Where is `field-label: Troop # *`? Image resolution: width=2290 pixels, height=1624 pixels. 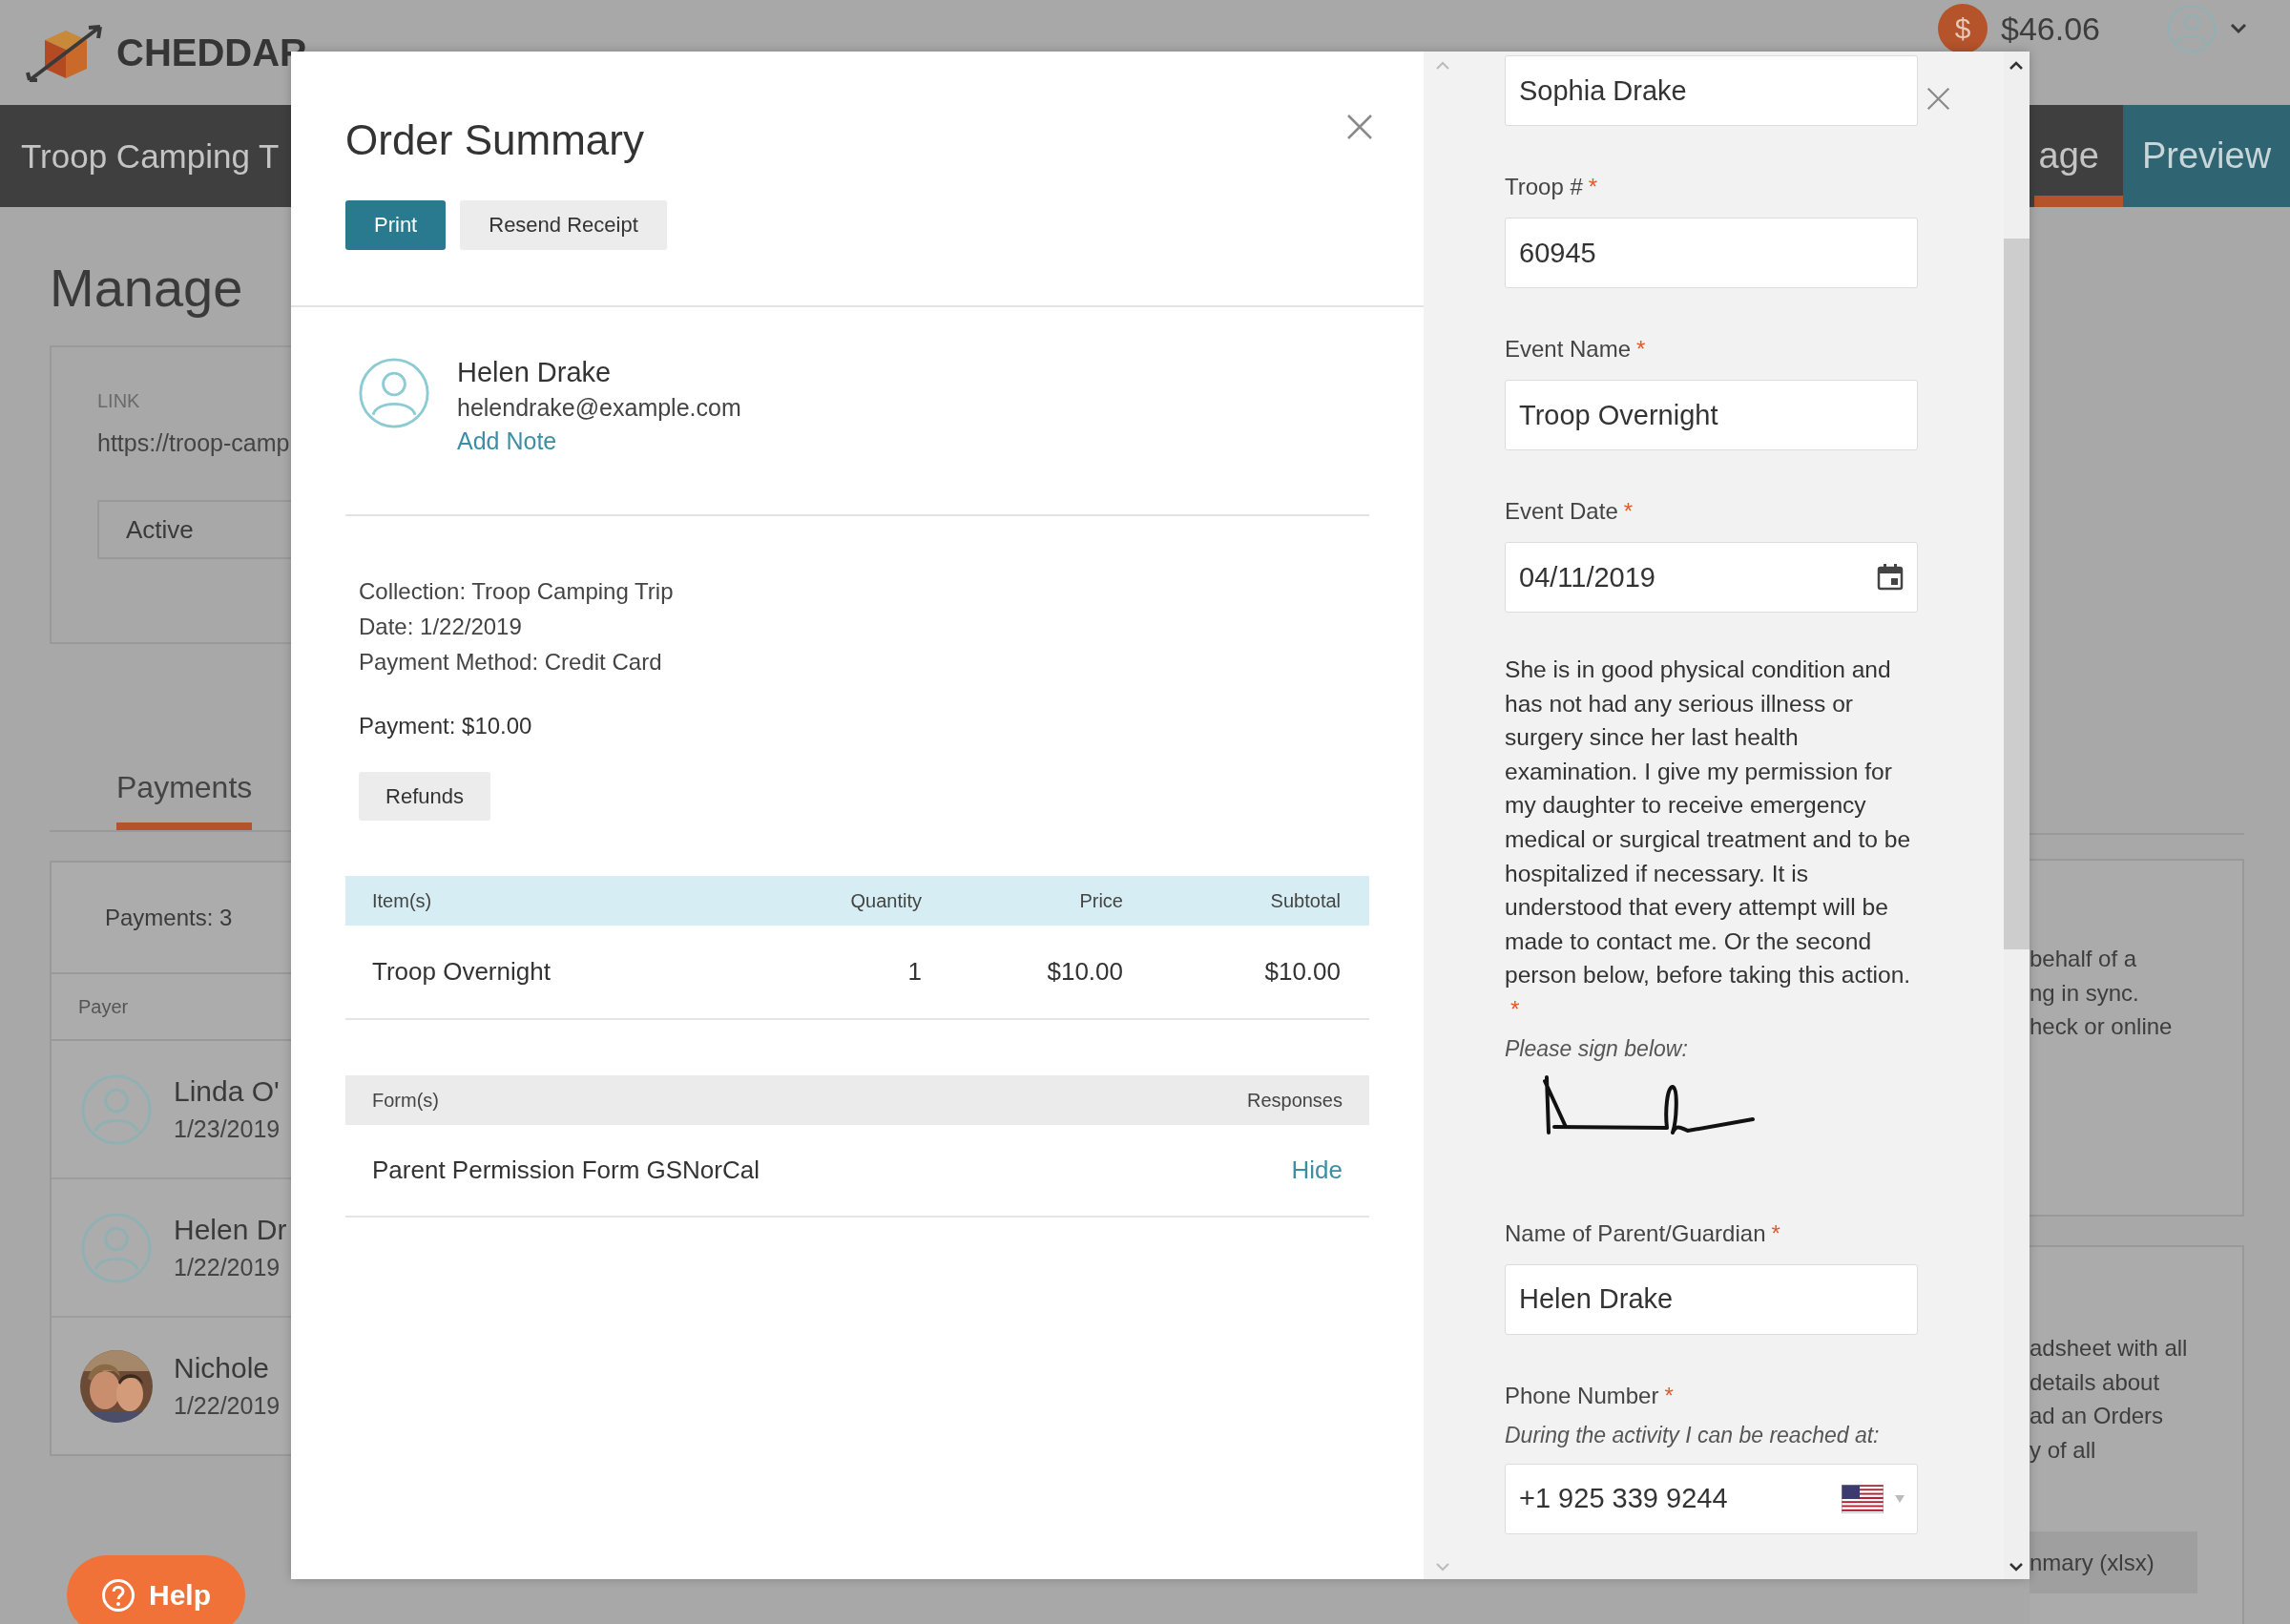
field-label: Troop # * is located at coordinates (1552, 187).